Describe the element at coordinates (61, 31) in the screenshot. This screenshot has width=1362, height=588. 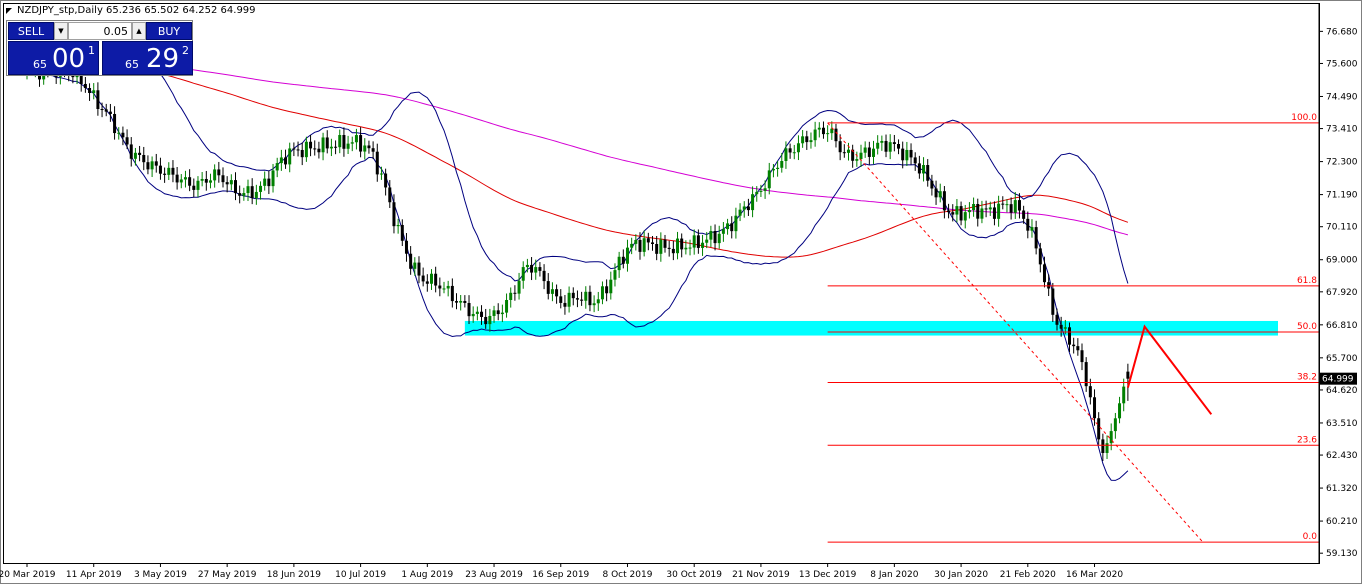
I see `lot-decrease-icon: ▼` at that location.